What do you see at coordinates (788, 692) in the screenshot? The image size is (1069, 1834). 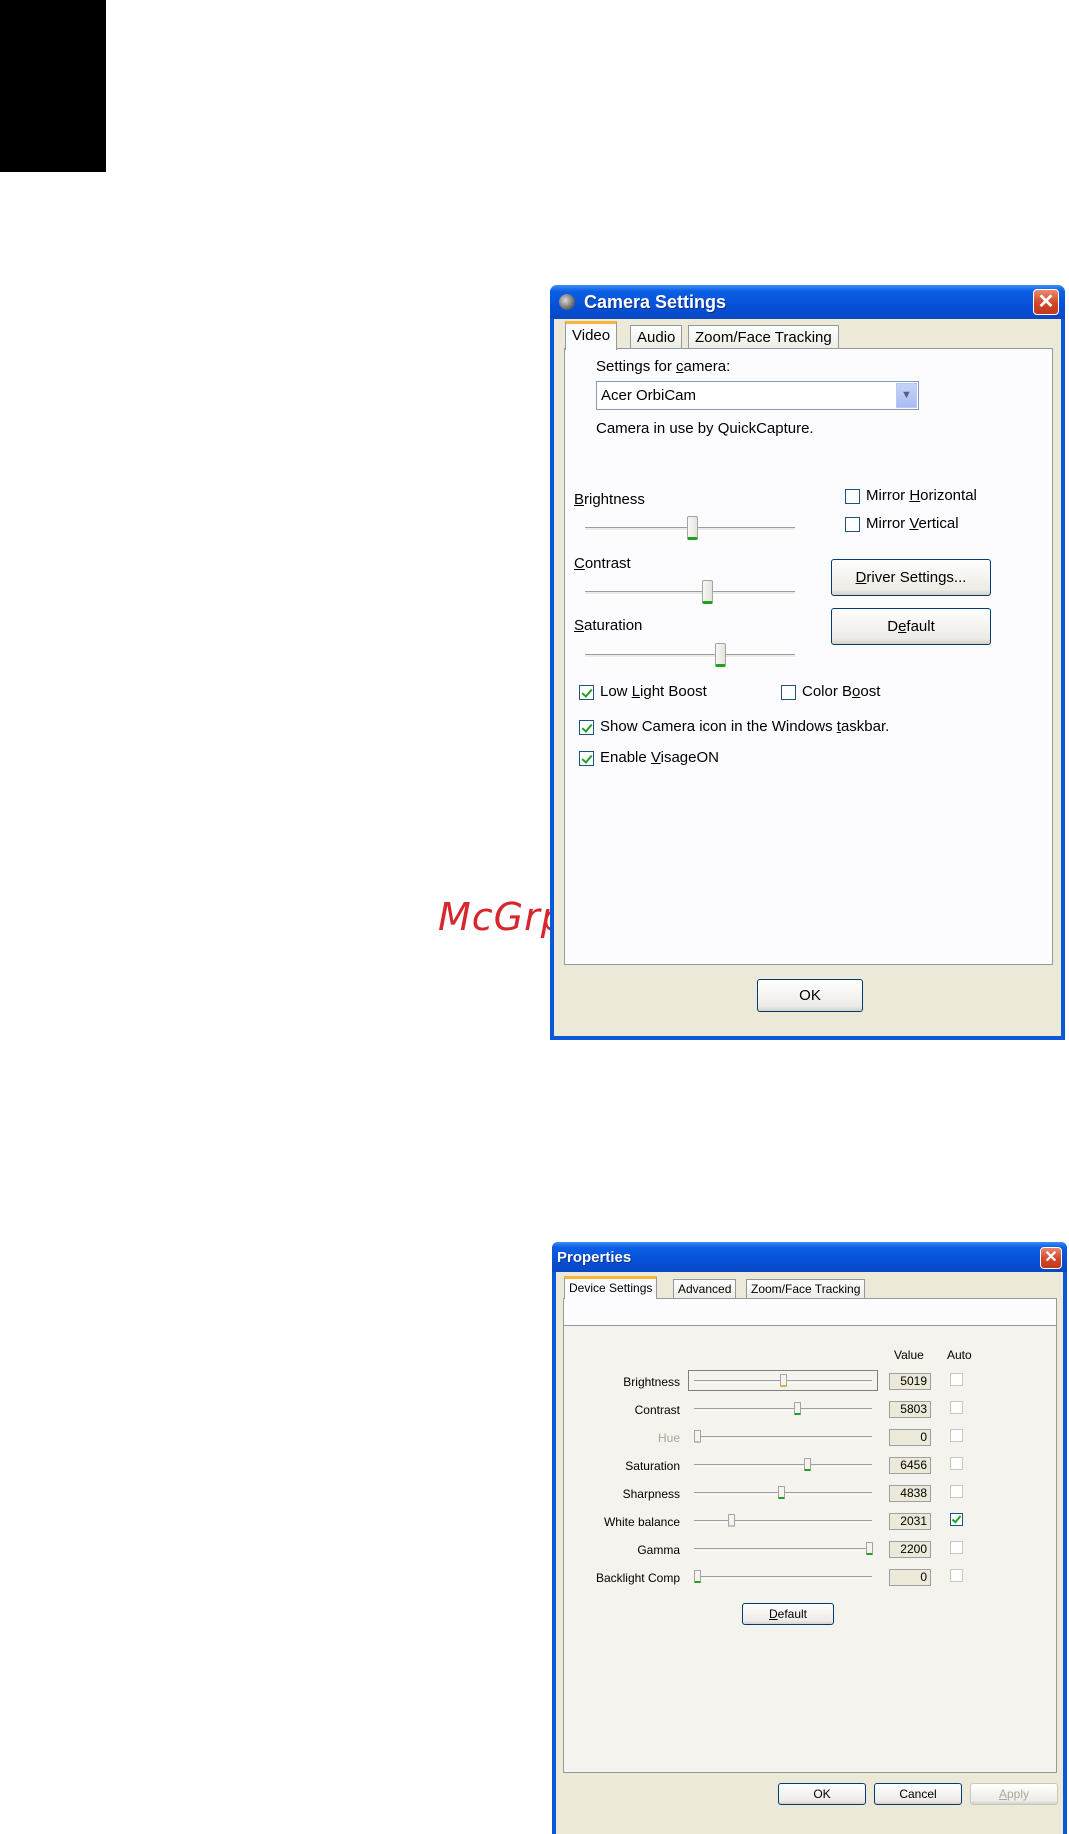 I see `color-boost-checkbox` at bounding box center [788, 692].